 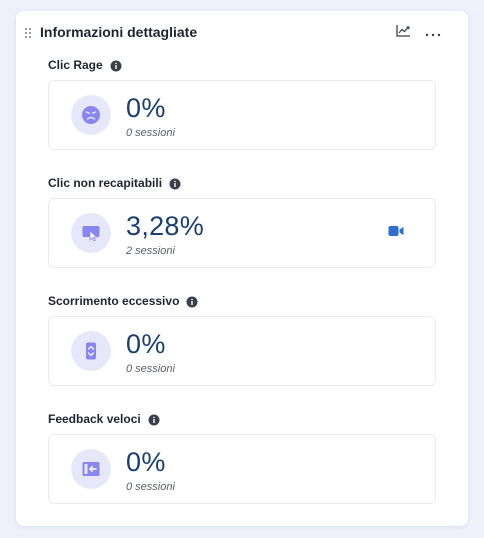 I want to click on trend-chart-icon, so click(x=403, y=33).